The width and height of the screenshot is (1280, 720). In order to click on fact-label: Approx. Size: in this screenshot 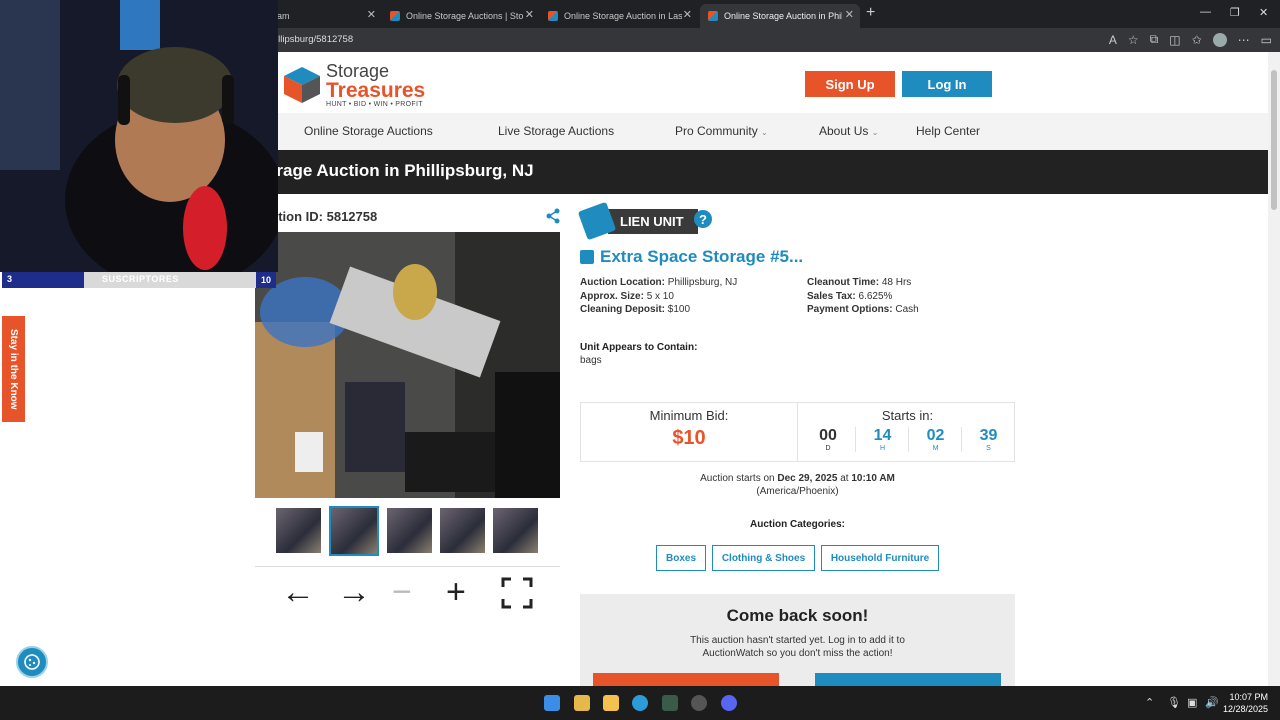, I will do `click(612, 296)`.